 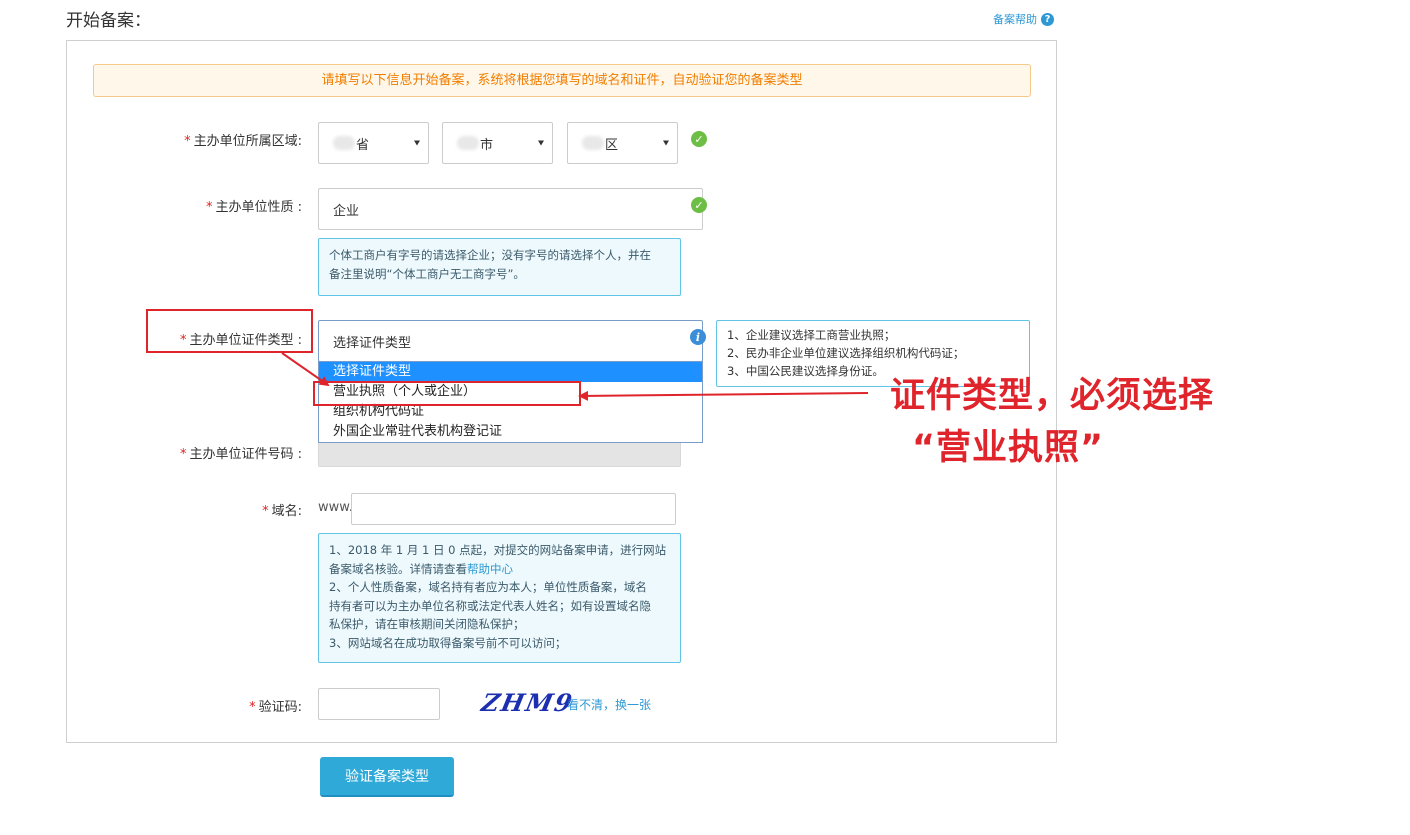 I want to click on annotation-callout-line2: “营业执照”, so click(x=1008, y=448).